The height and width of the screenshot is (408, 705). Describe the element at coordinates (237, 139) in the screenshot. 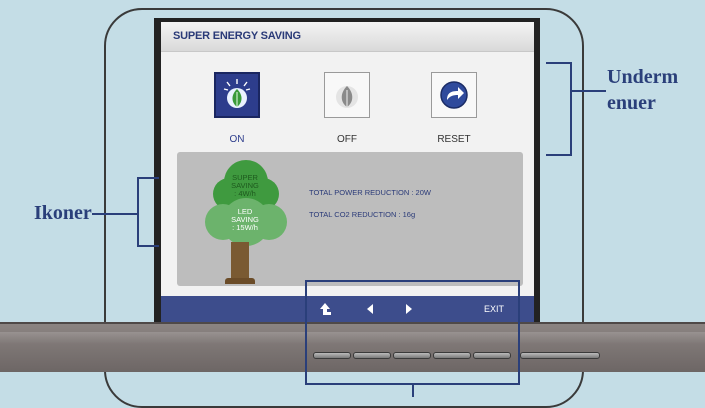

I see `mode-on-label: ON` at that location.